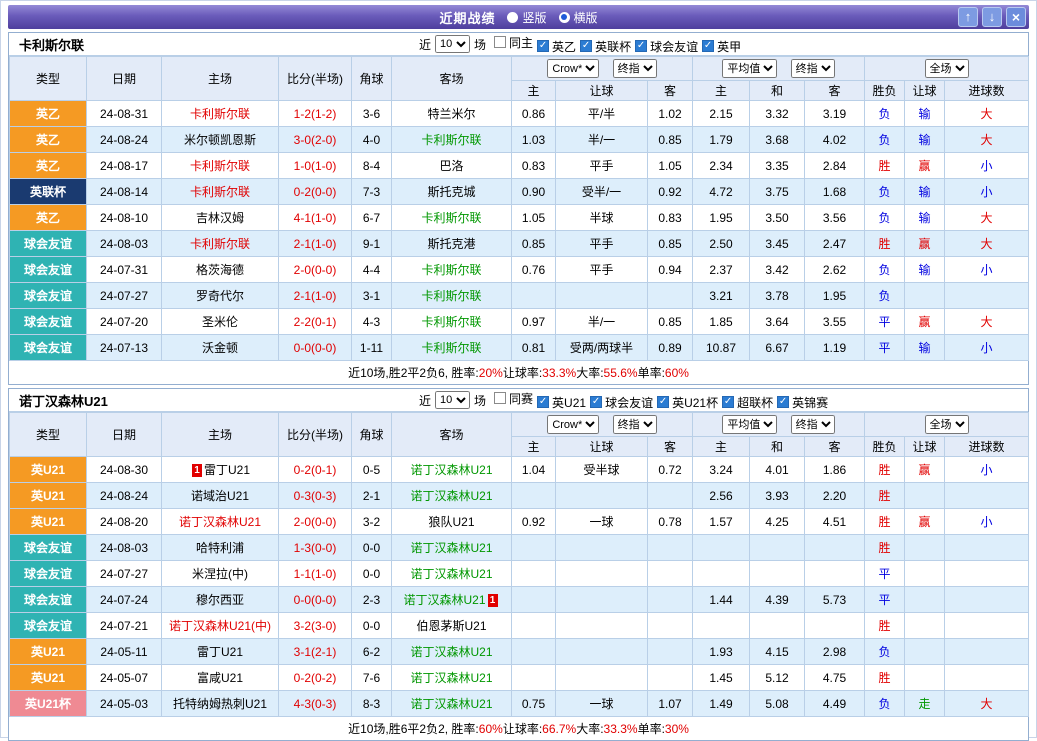  Describe the element at coordinates (451, 113) in the screenshot. I see `away-team: 特兰米尔` at that location.